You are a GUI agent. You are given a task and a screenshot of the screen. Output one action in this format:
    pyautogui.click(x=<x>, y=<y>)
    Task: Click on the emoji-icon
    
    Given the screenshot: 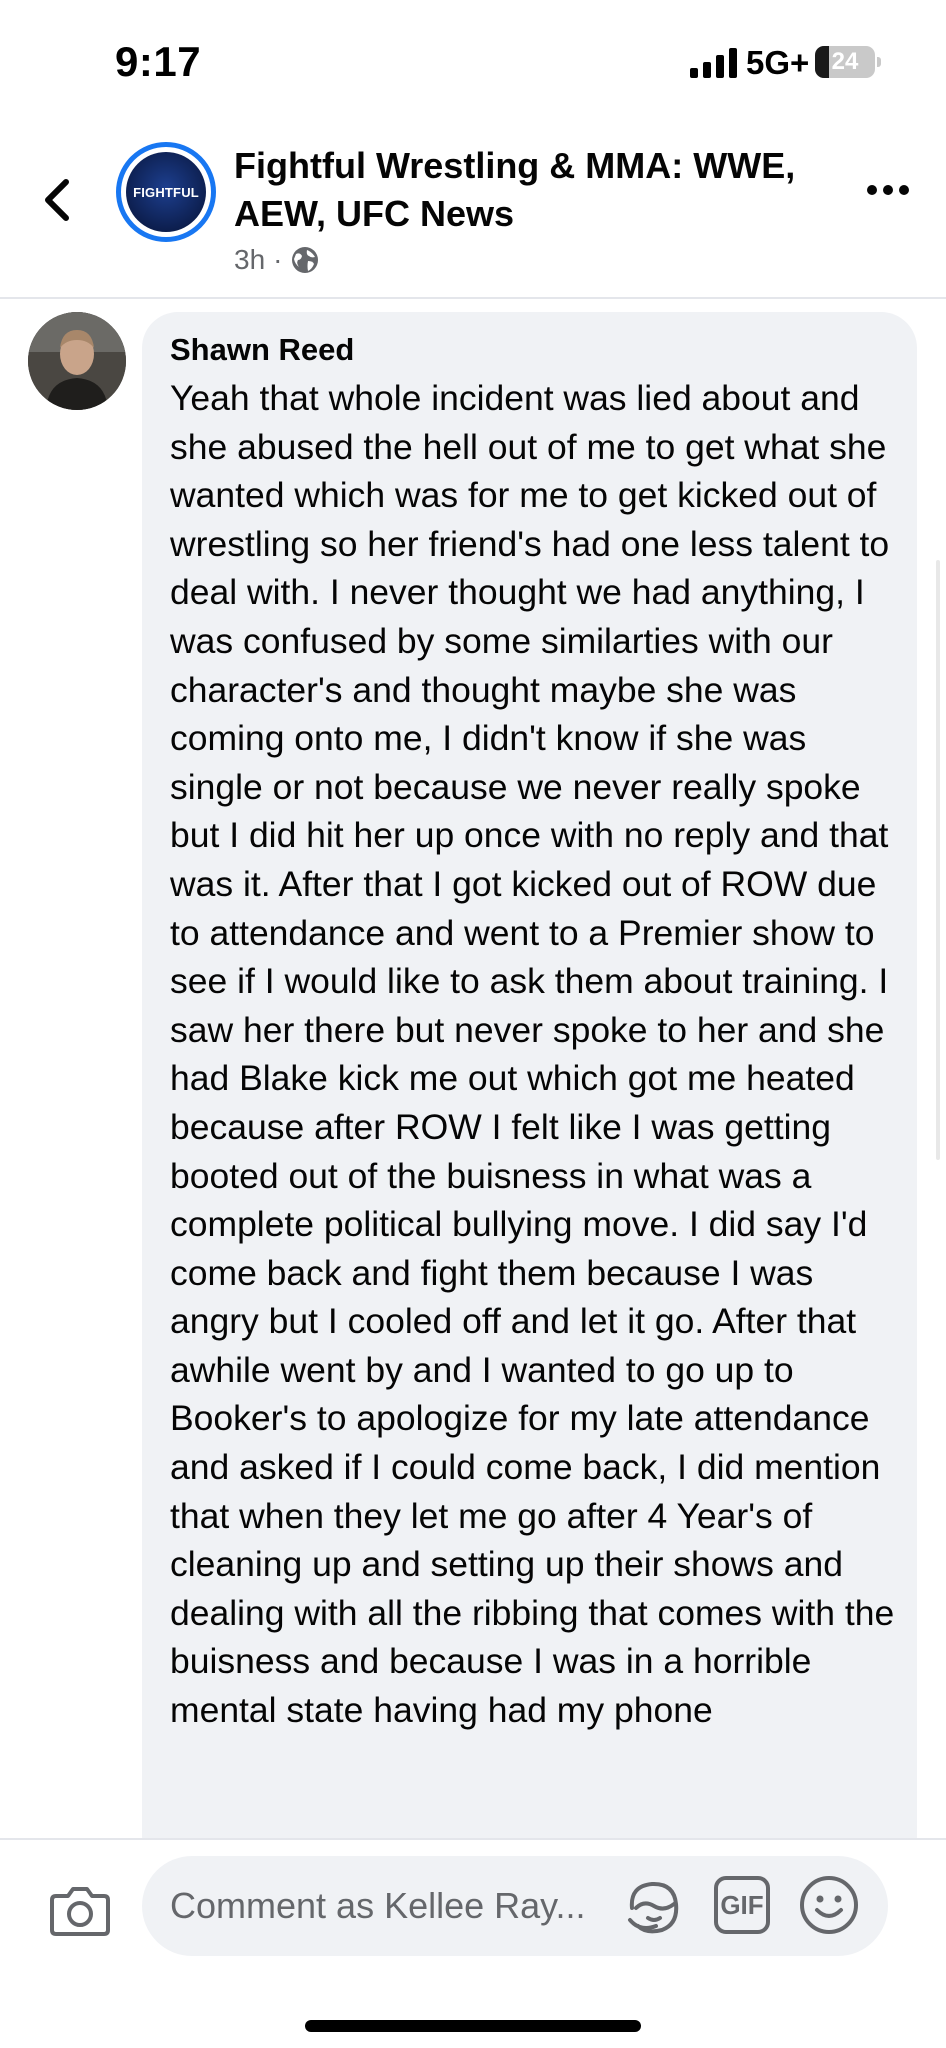 What is the action you would take?
    pyautogui.click(x=829, y=1905)
    